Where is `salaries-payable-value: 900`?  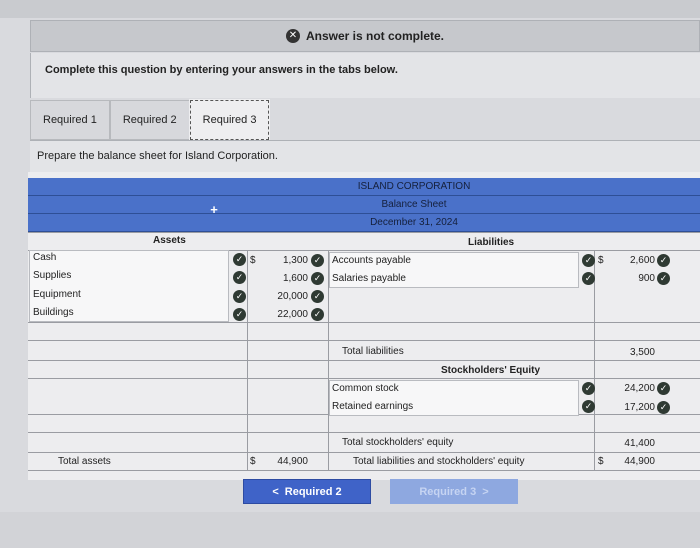 salaries-payable-value: 900 is located at coordinates (632, 278).